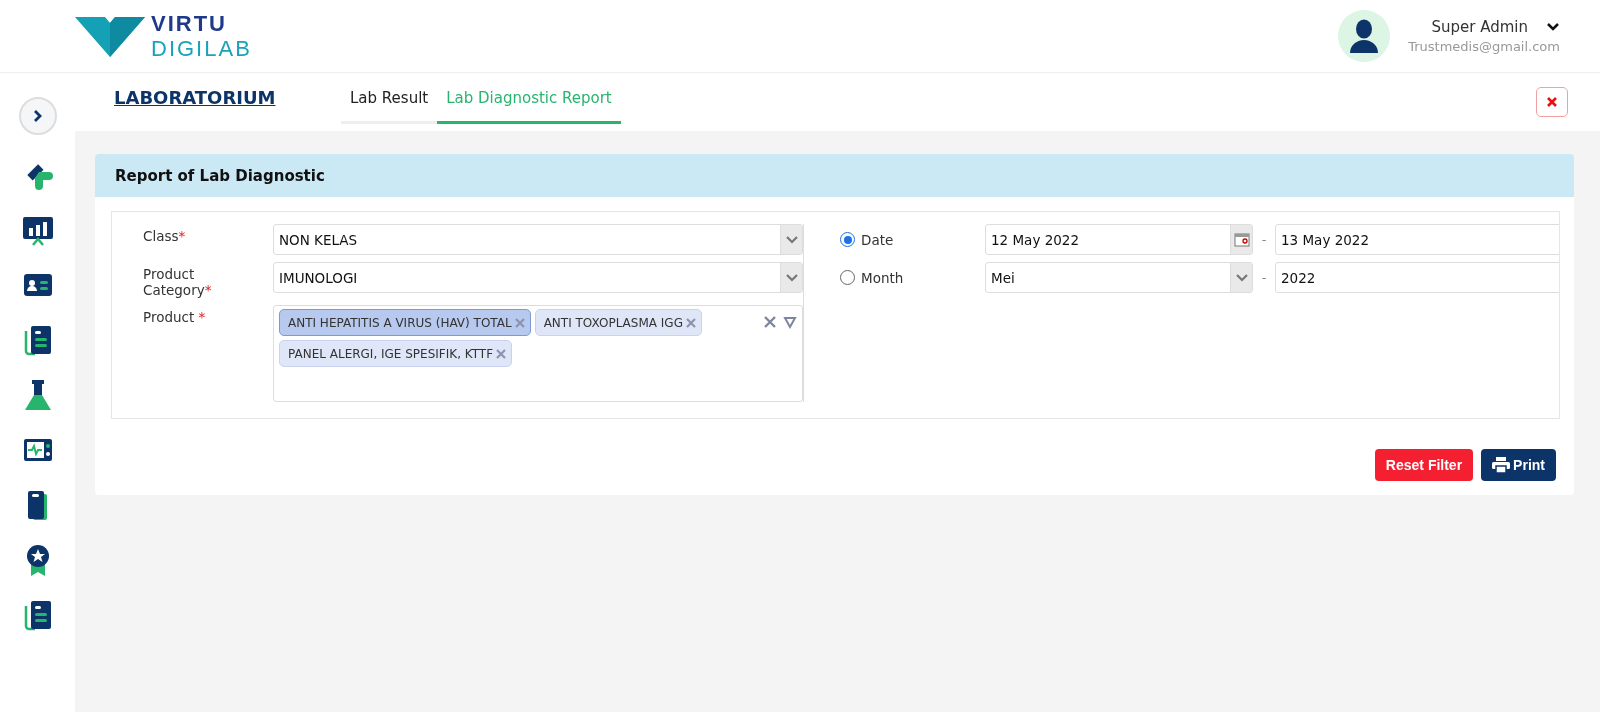 Image resolution: width=1600 pixels, height=712 pixels. I want to click on reset-filter-button: Reset Filter, so click(1424, 465).